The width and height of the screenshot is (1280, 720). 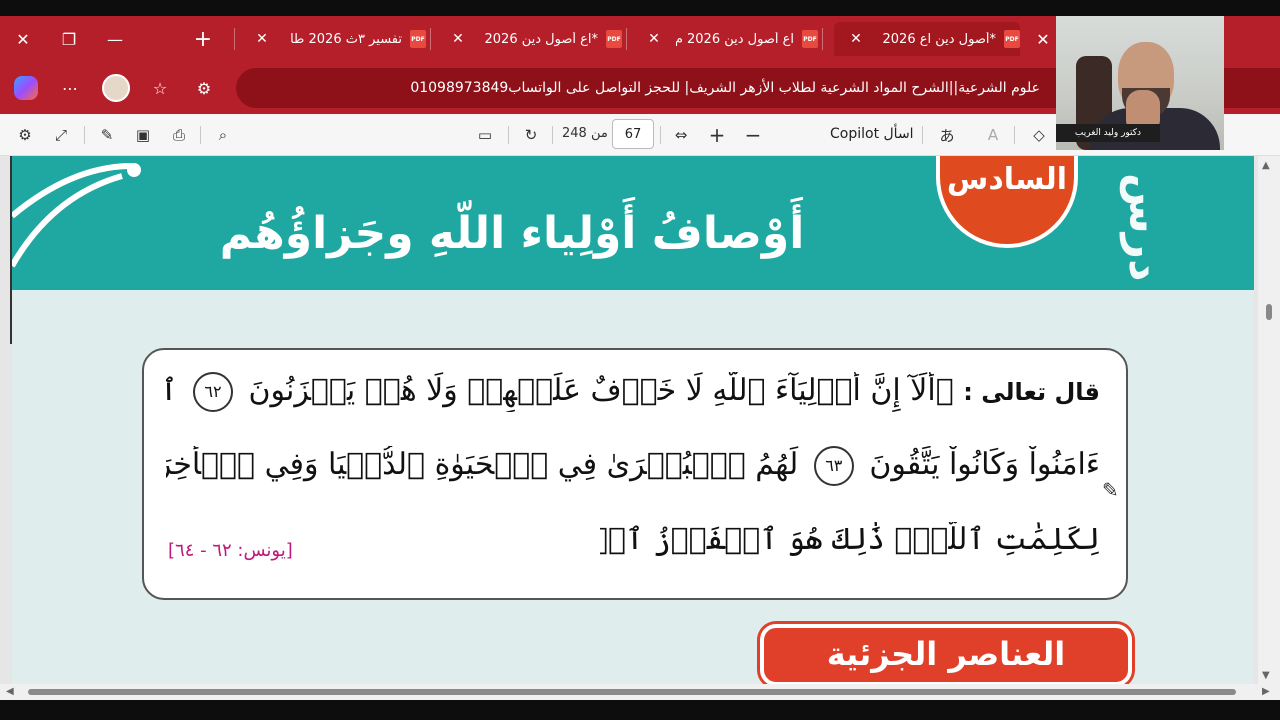 What do you see at coordinates (1108, 133) in the screenshot?
I see `webcam-name-label: دكتور وليد الغريب` at bounding box center [1108, 133].